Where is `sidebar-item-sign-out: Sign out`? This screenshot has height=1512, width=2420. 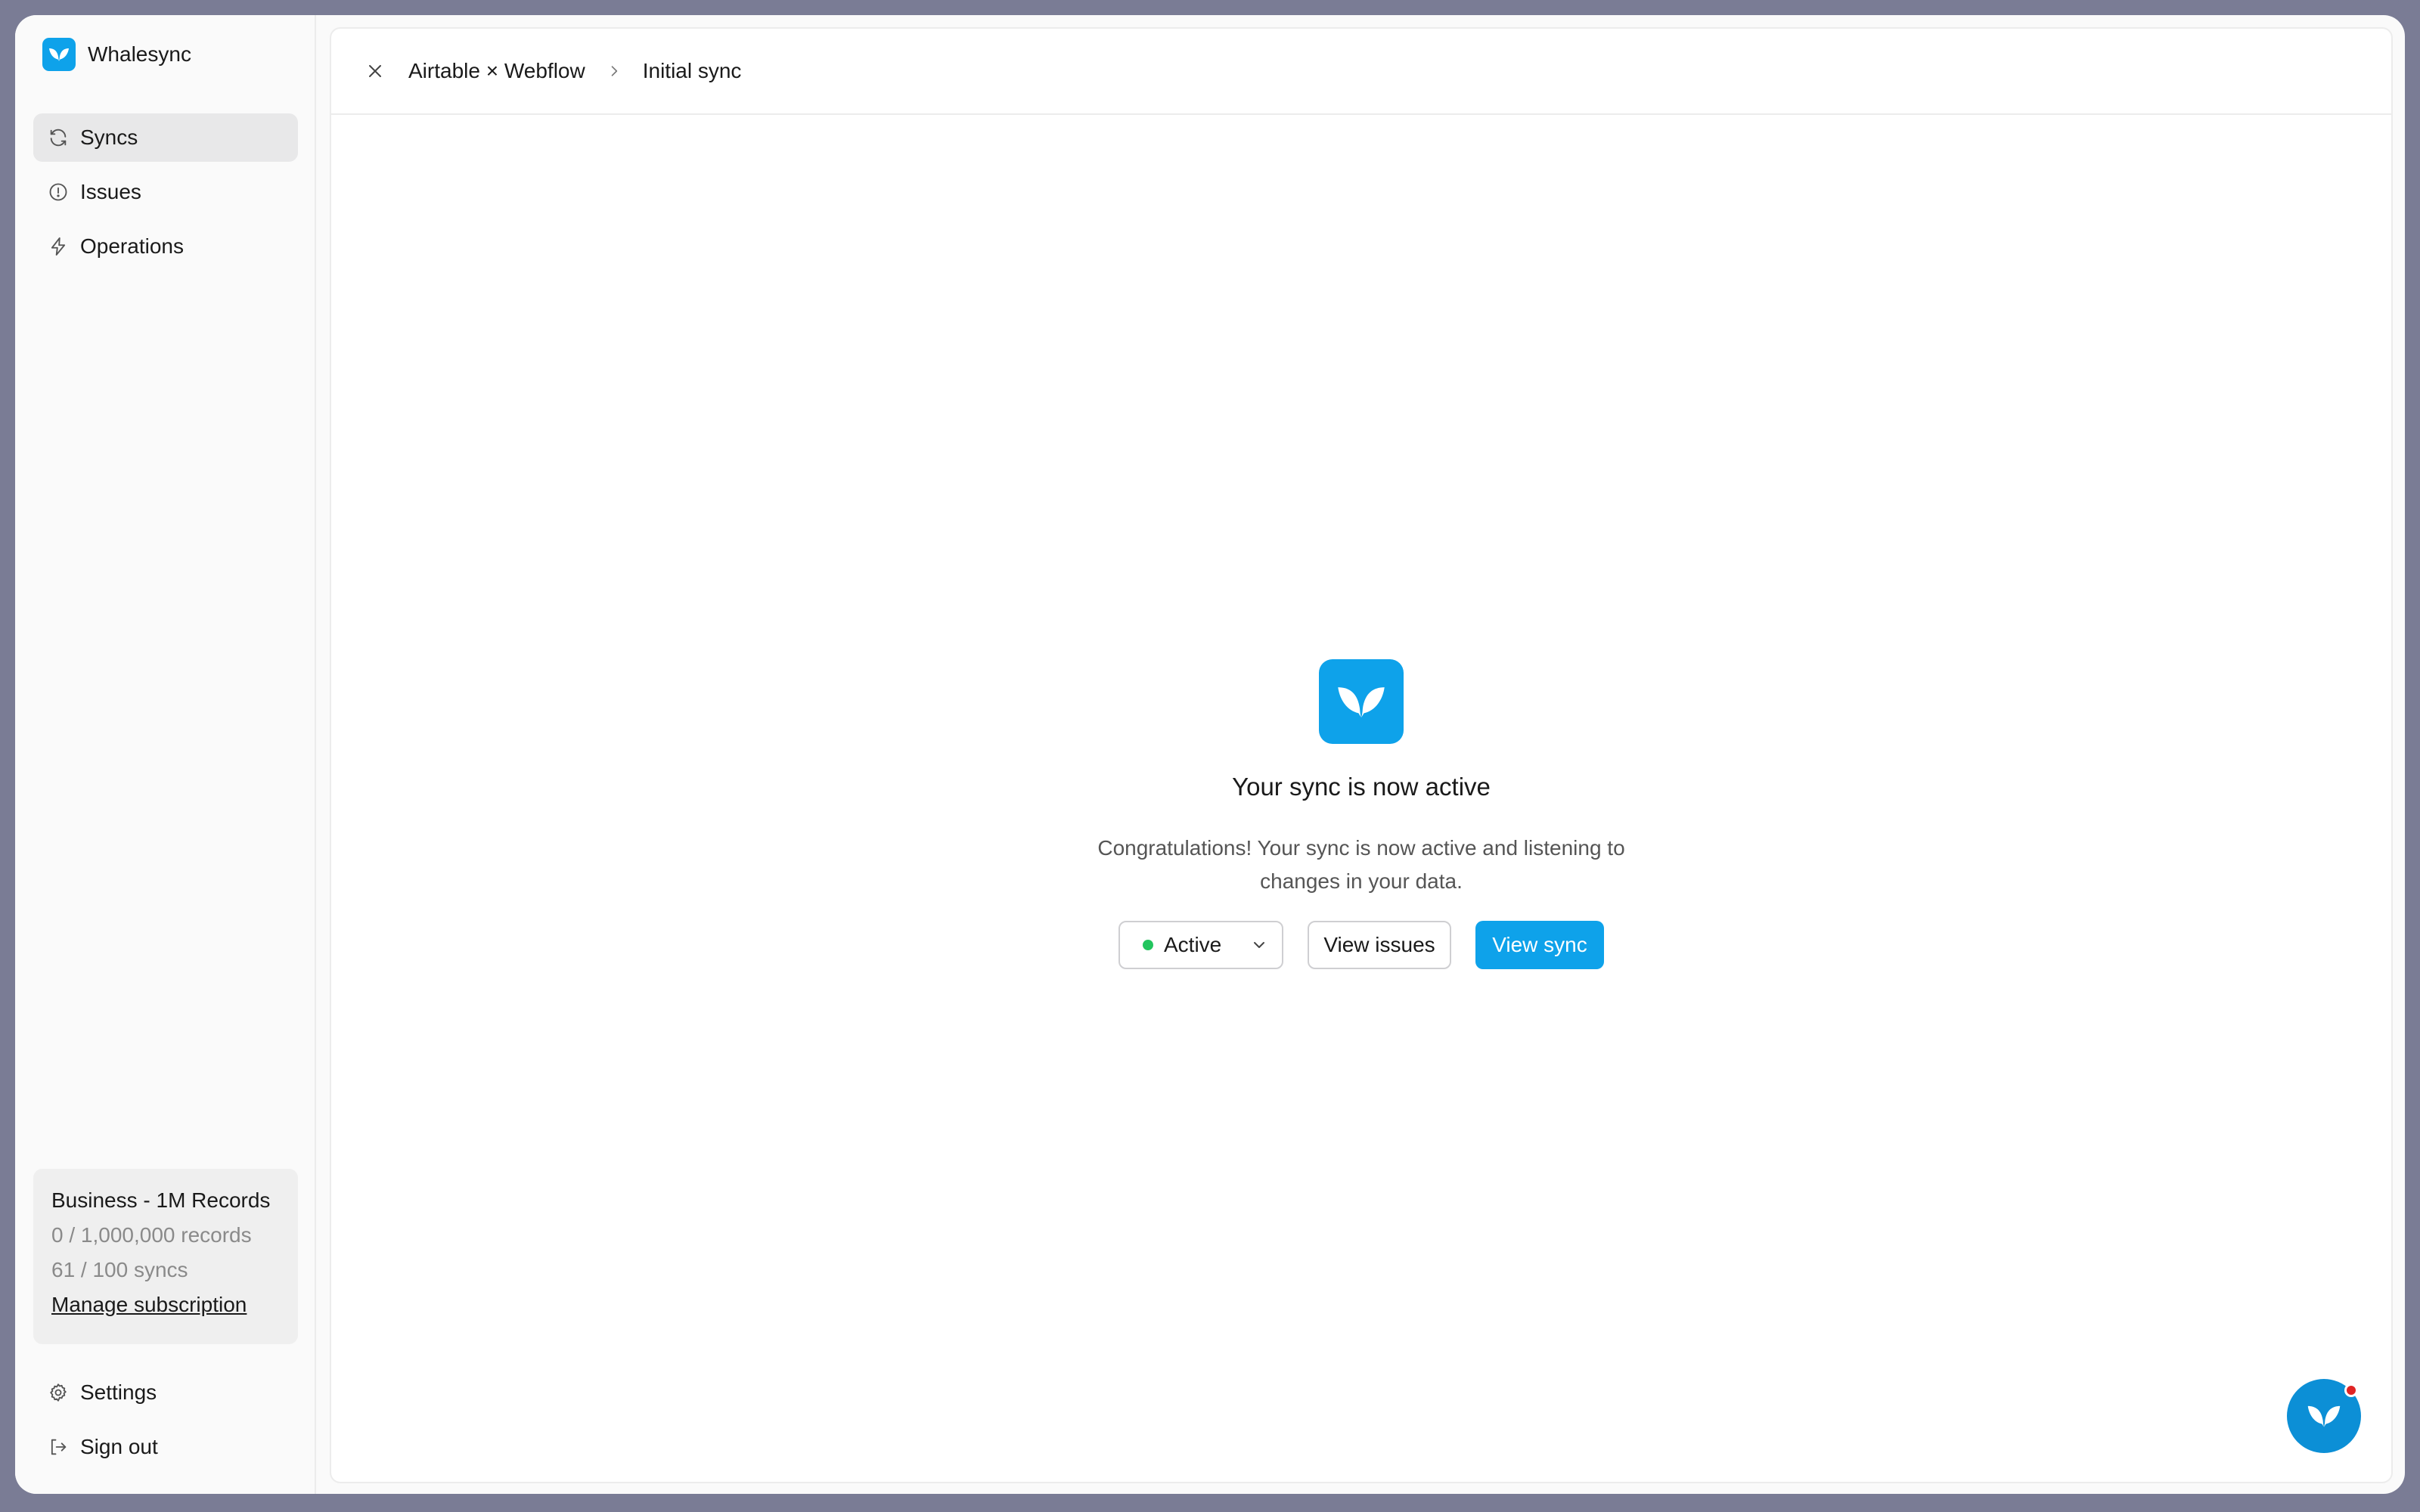 sidebar-item-sign-out: Sign out is located at coordinates (165, 1447).